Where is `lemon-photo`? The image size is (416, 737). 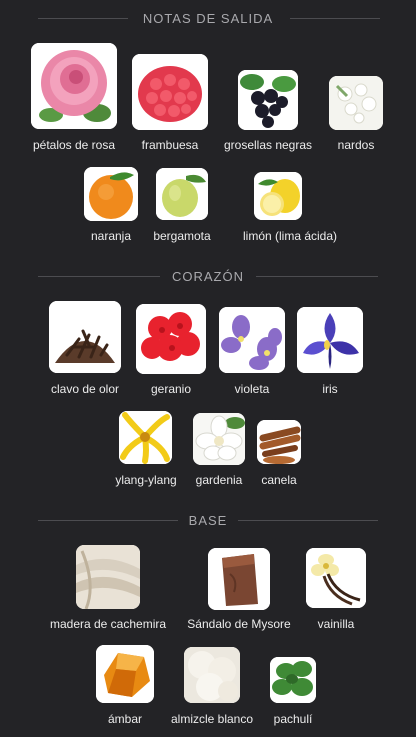 lemon-photo is located at coordinates (278, 196).